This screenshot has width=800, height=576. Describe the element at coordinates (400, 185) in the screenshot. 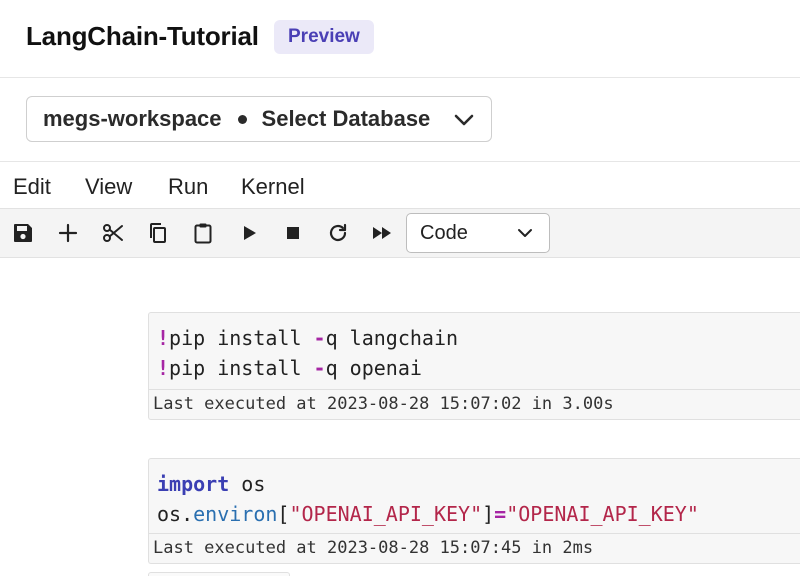

I see `menu-bar: Edit View Run Kernel` at that location.